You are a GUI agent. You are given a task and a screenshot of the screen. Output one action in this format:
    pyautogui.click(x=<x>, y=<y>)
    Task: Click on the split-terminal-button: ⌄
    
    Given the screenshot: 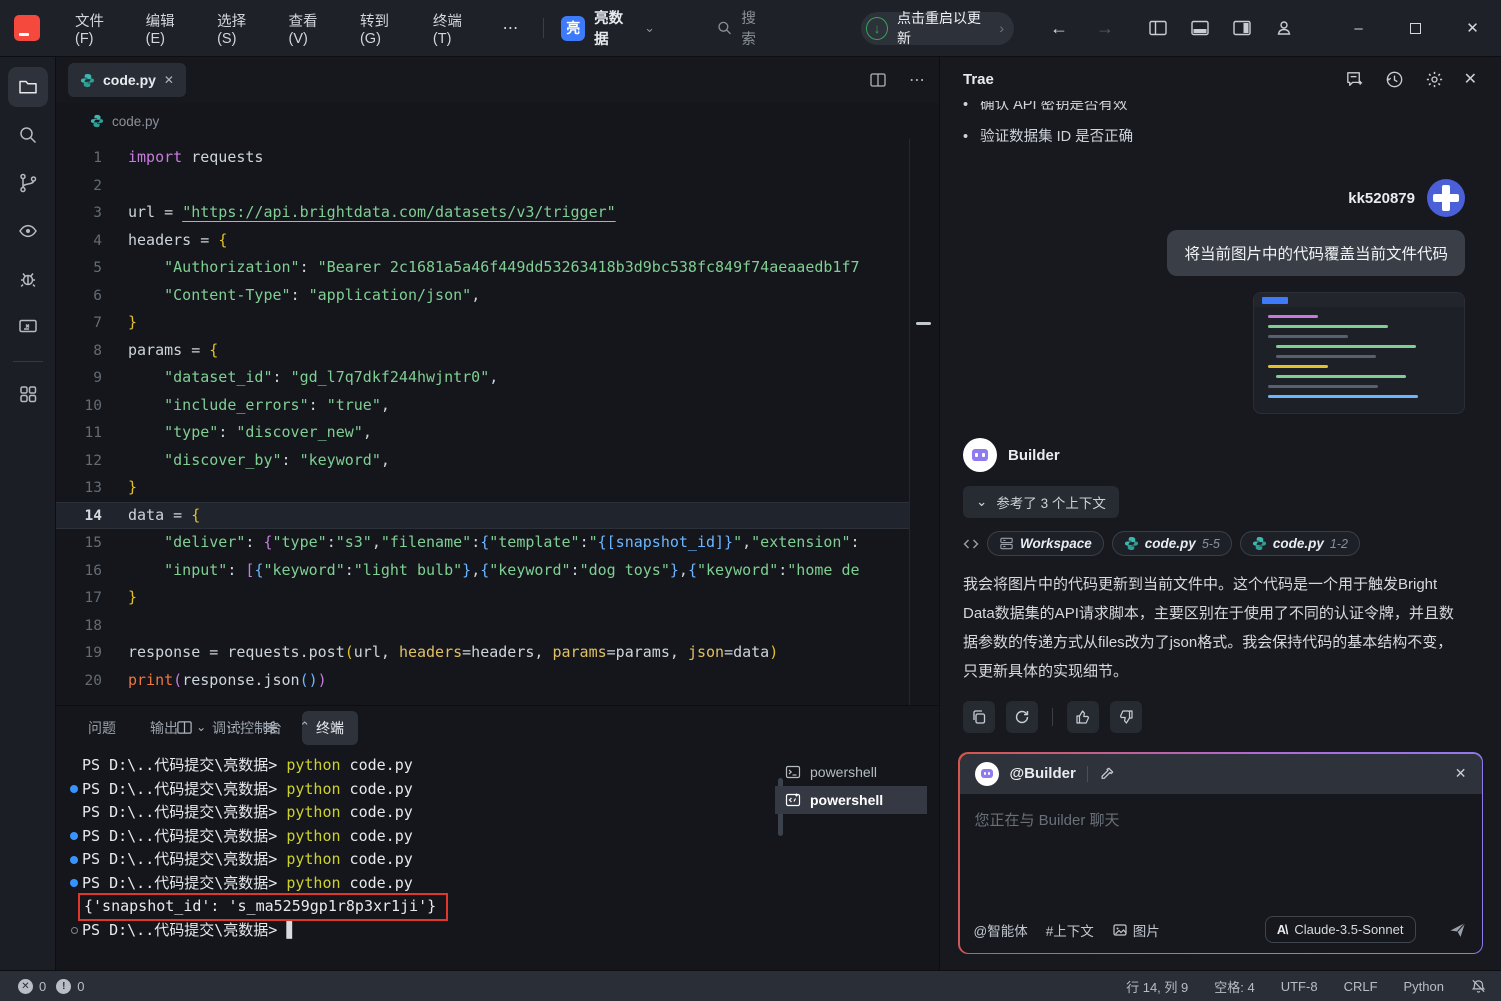 What is the action you would take?
    pyautogui.click(x=191, y=727)
    